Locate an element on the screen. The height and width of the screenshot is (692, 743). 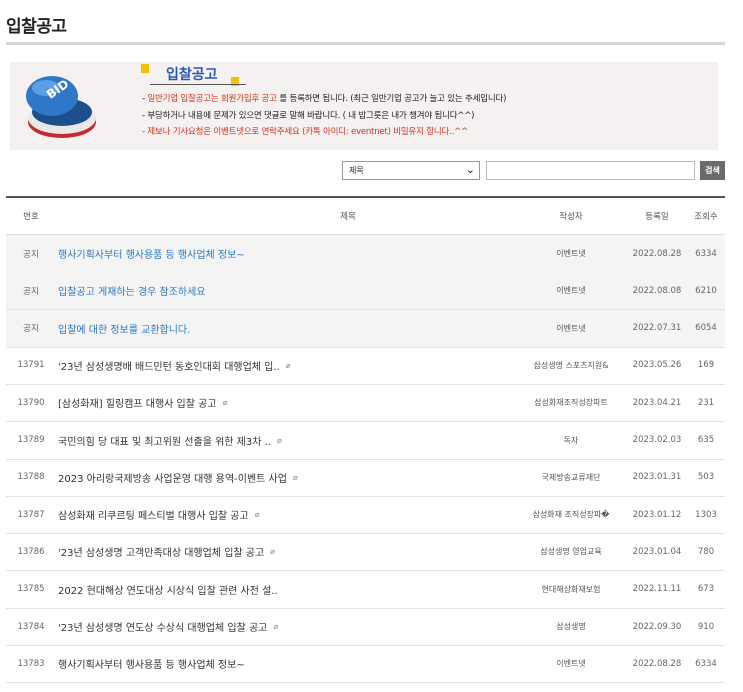
header-date: 등록일 is located at coordinates (657, 217).